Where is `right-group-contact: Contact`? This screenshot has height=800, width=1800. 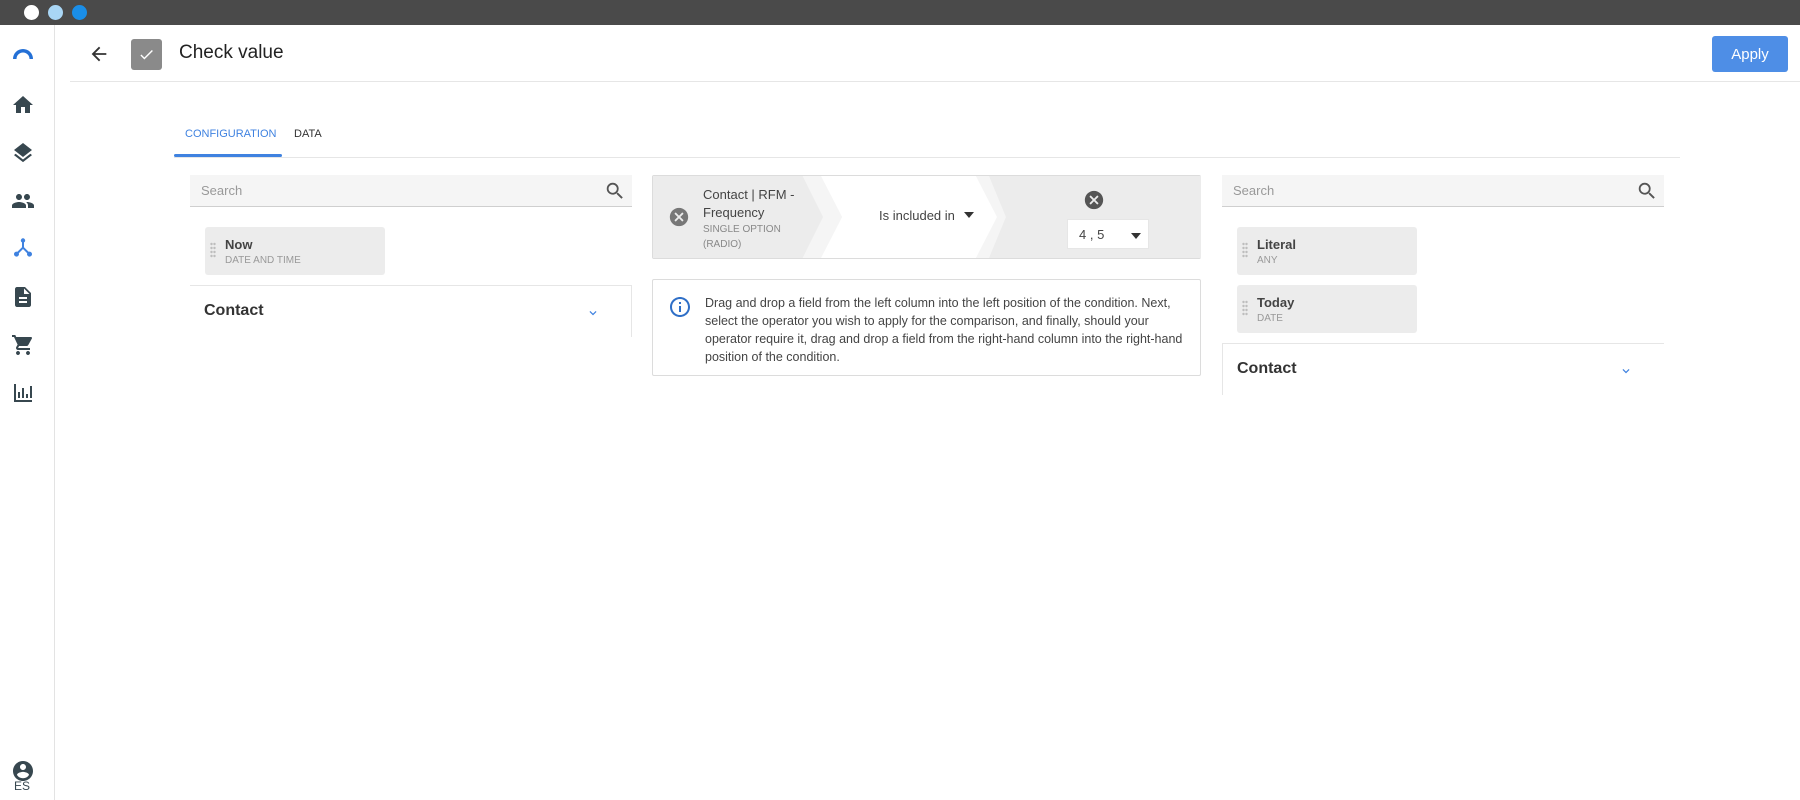 right-group-contact: Contact is located at coordinates (1443, 369).